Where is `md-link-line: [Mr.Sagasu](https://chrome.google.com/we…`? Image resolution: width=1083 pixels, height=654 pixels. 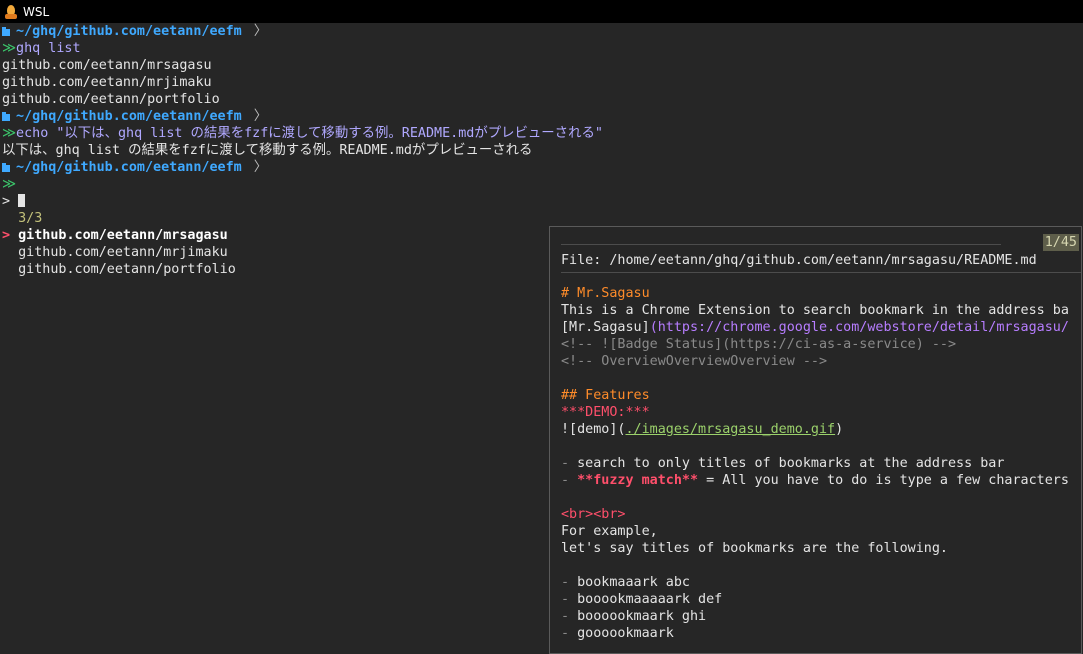 md-link-line: [Mr.Sagasu](https://chrome.google.com/we… is located at coordinates (821, 327).